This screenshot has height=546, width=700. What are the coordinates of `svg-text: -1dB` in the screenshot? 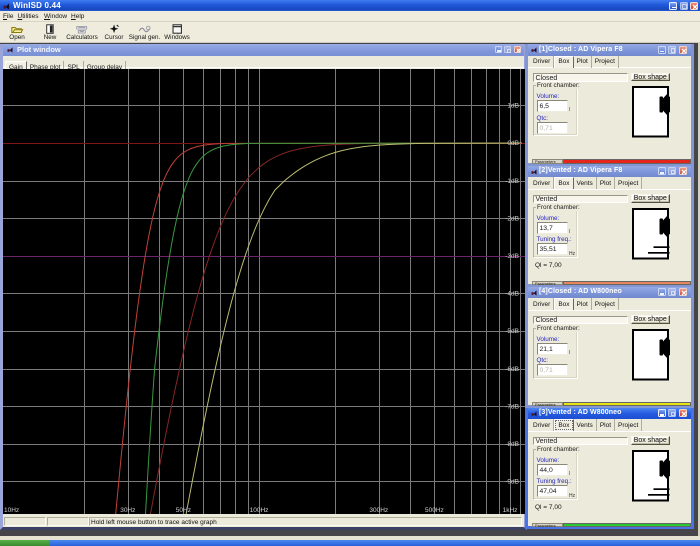 It's located at (512, 181).